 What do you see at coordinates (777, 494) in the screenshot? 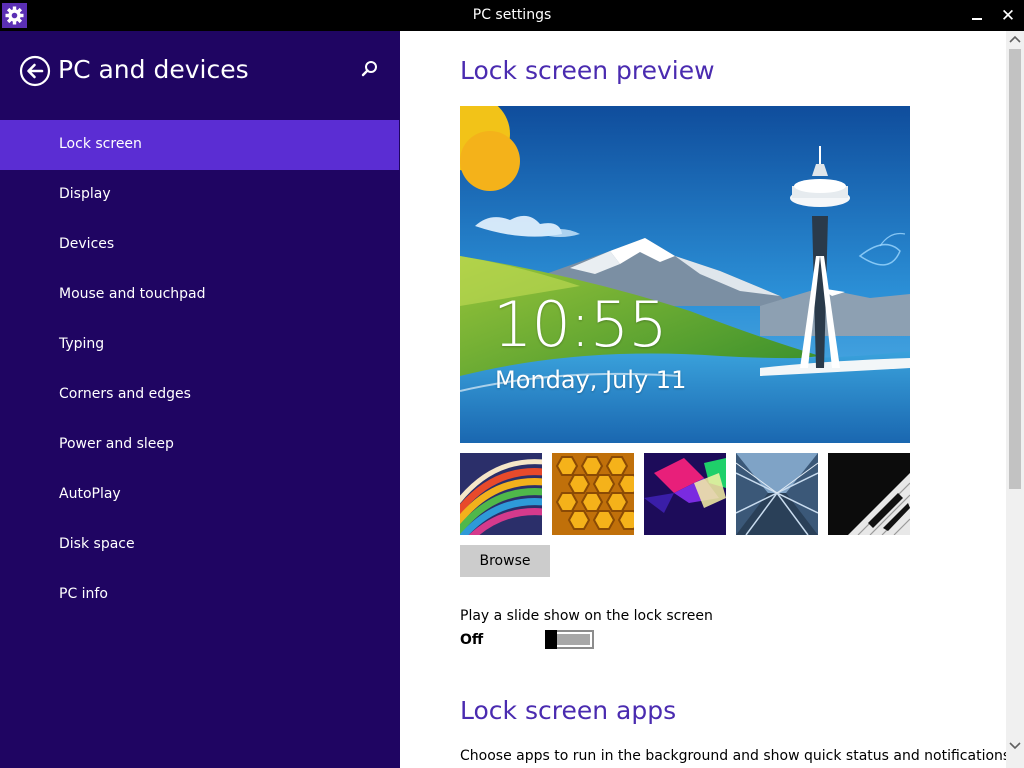
I see `wallpaper-thumbnail-escalator` at bounding box center [777, 494].